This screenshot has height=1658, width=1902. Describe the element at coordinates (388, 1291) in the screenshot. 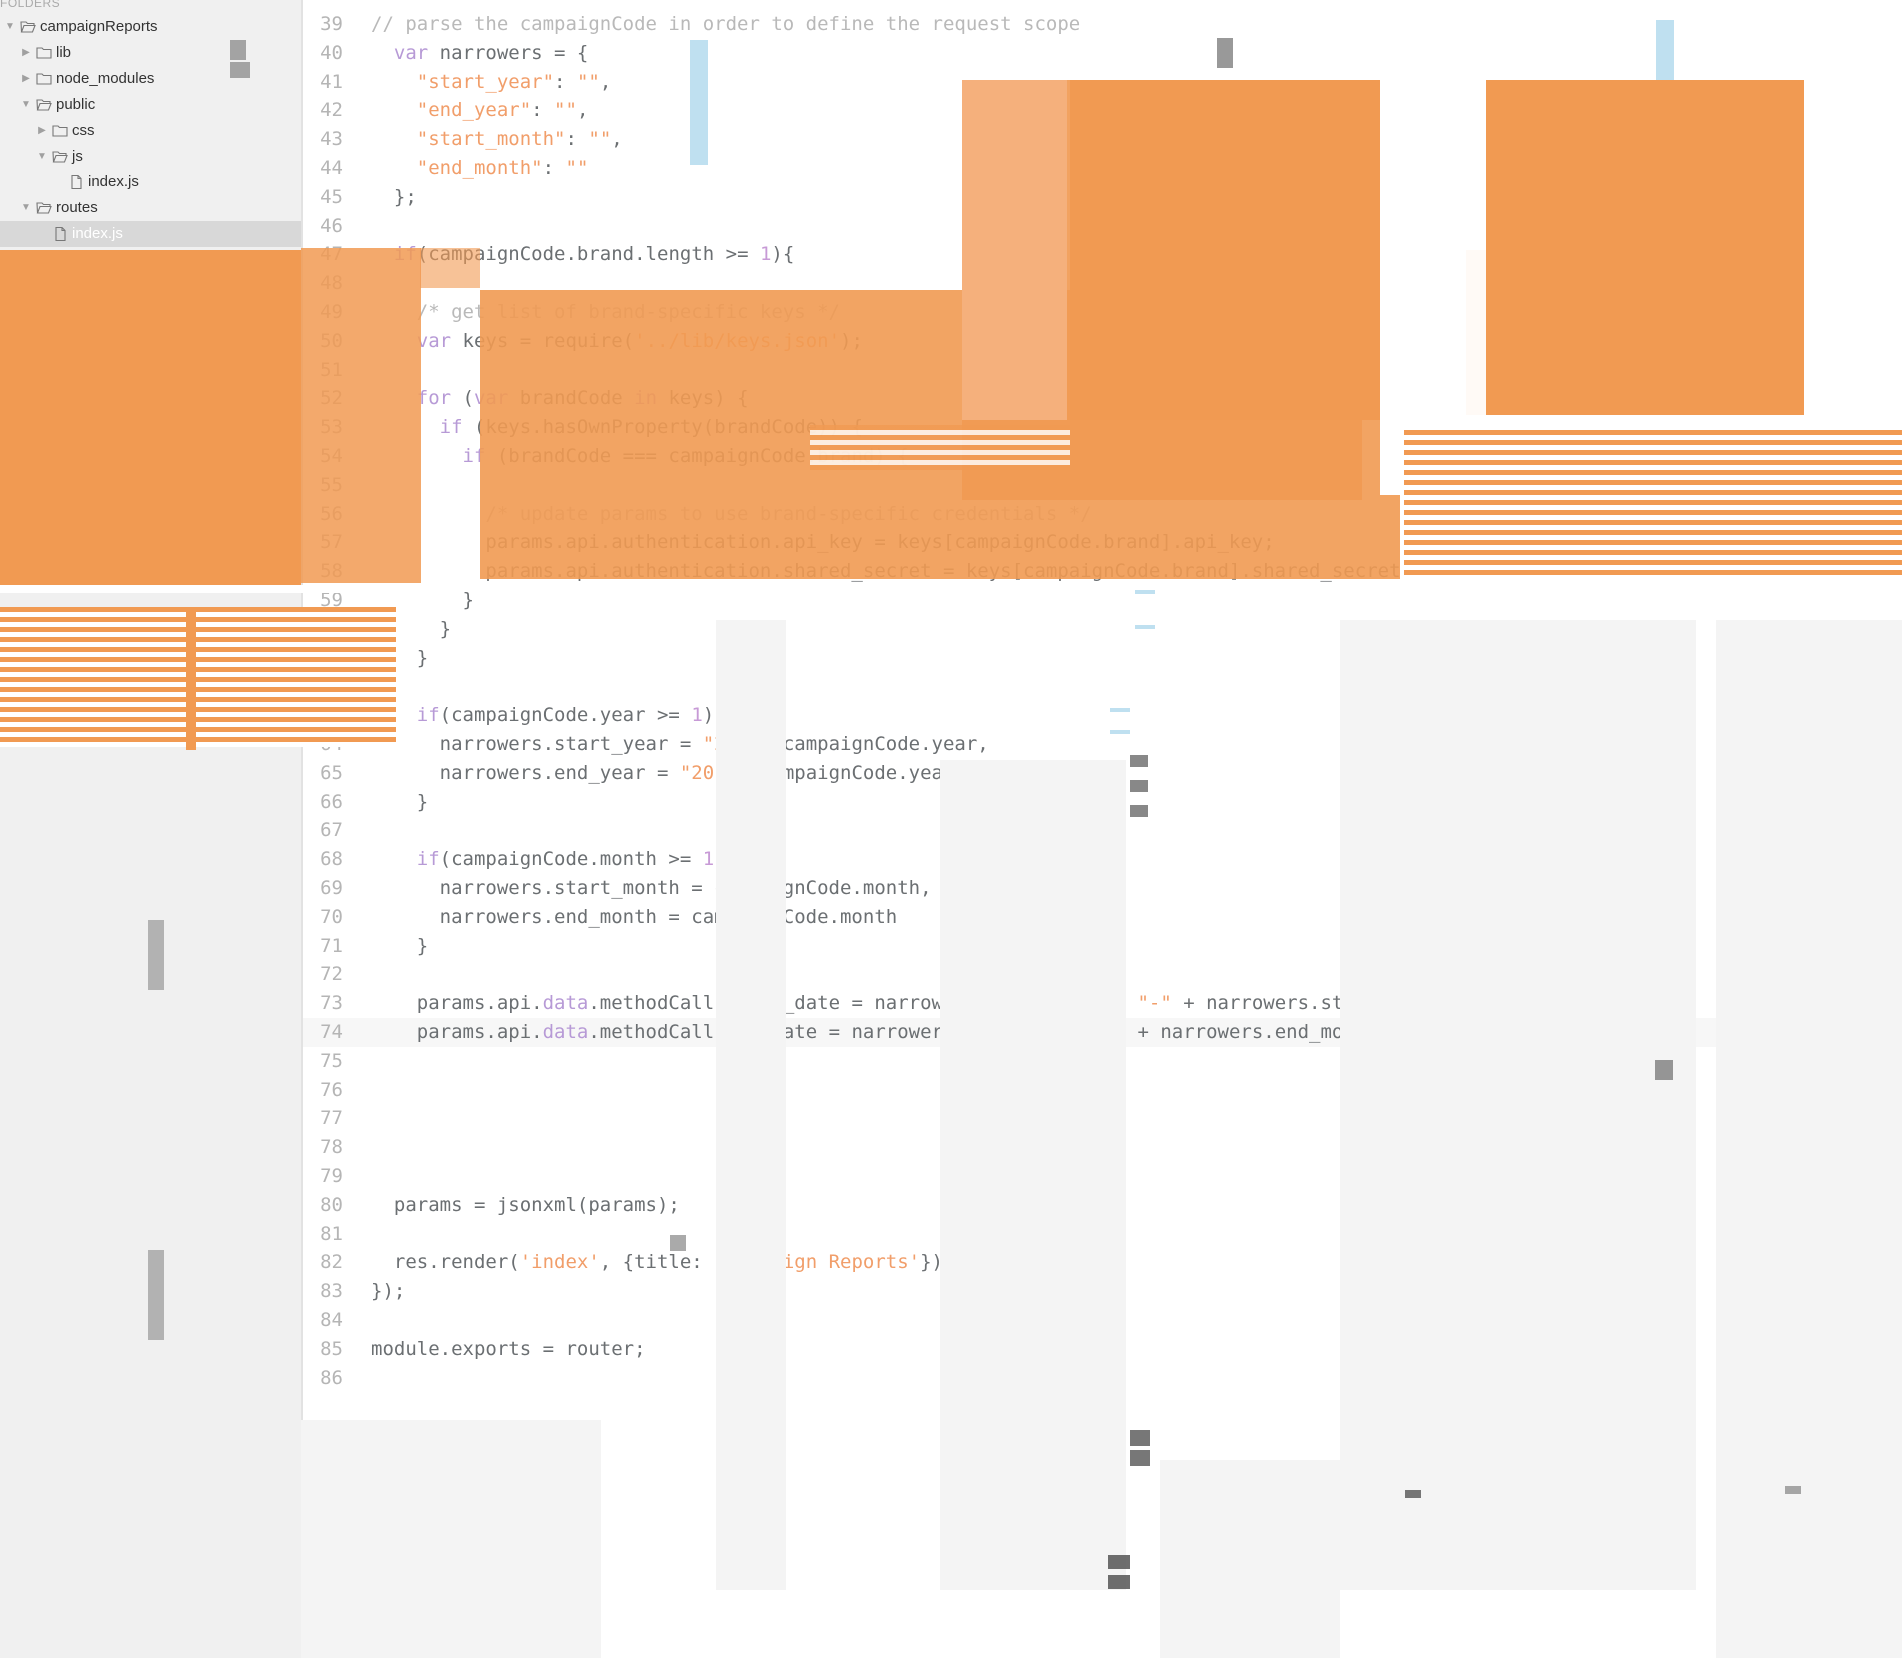

I see `code-text: });` at that location.